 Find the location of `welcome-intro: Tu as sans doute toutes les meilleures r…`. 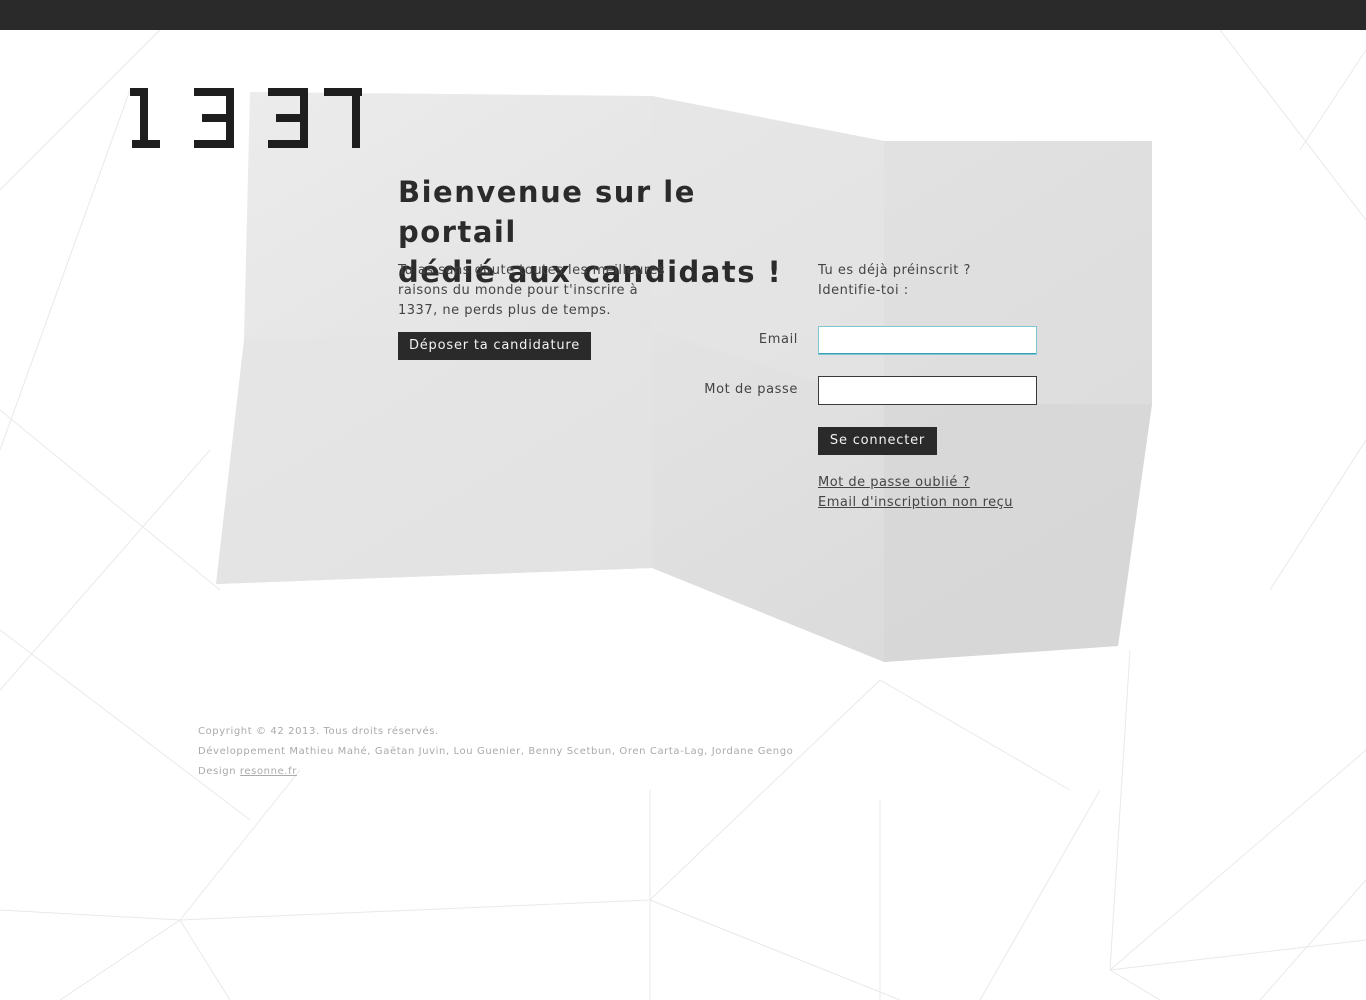

welcome-intro: Tu as sans doute toutes les meilleures r… is located at coordinates (543, 291).